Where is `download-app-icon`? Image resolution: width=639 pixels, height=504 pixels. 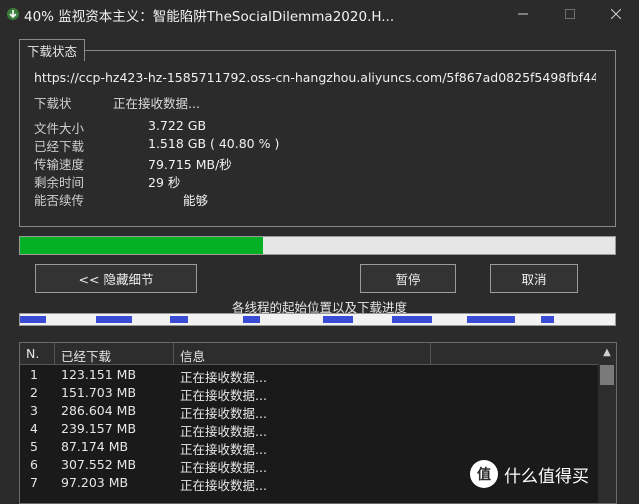
download-app-icon is located at coordinates (13, 14).